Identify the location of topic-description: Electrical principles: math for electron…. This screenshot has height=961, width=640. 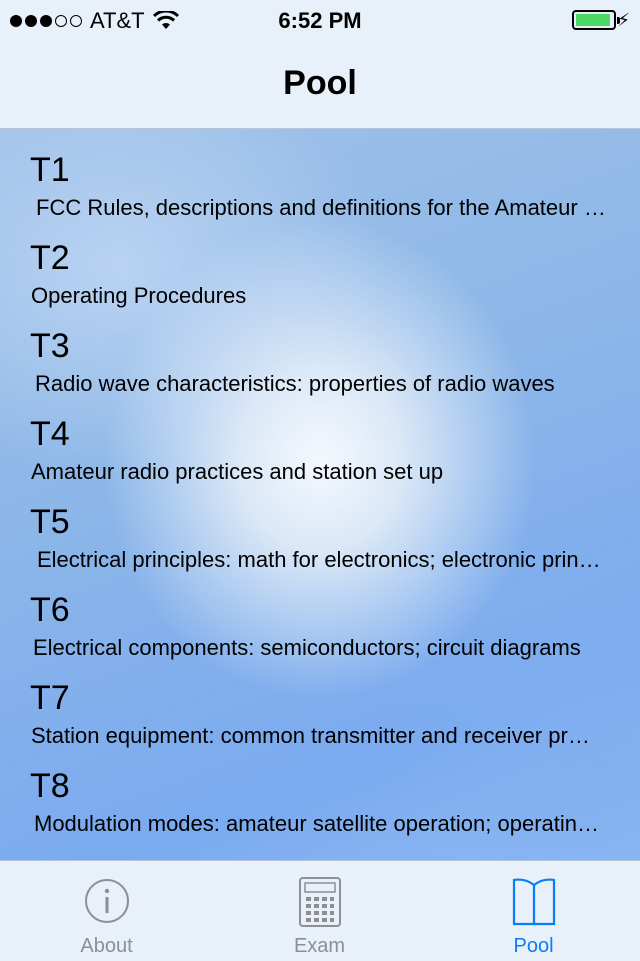
(322, 559).